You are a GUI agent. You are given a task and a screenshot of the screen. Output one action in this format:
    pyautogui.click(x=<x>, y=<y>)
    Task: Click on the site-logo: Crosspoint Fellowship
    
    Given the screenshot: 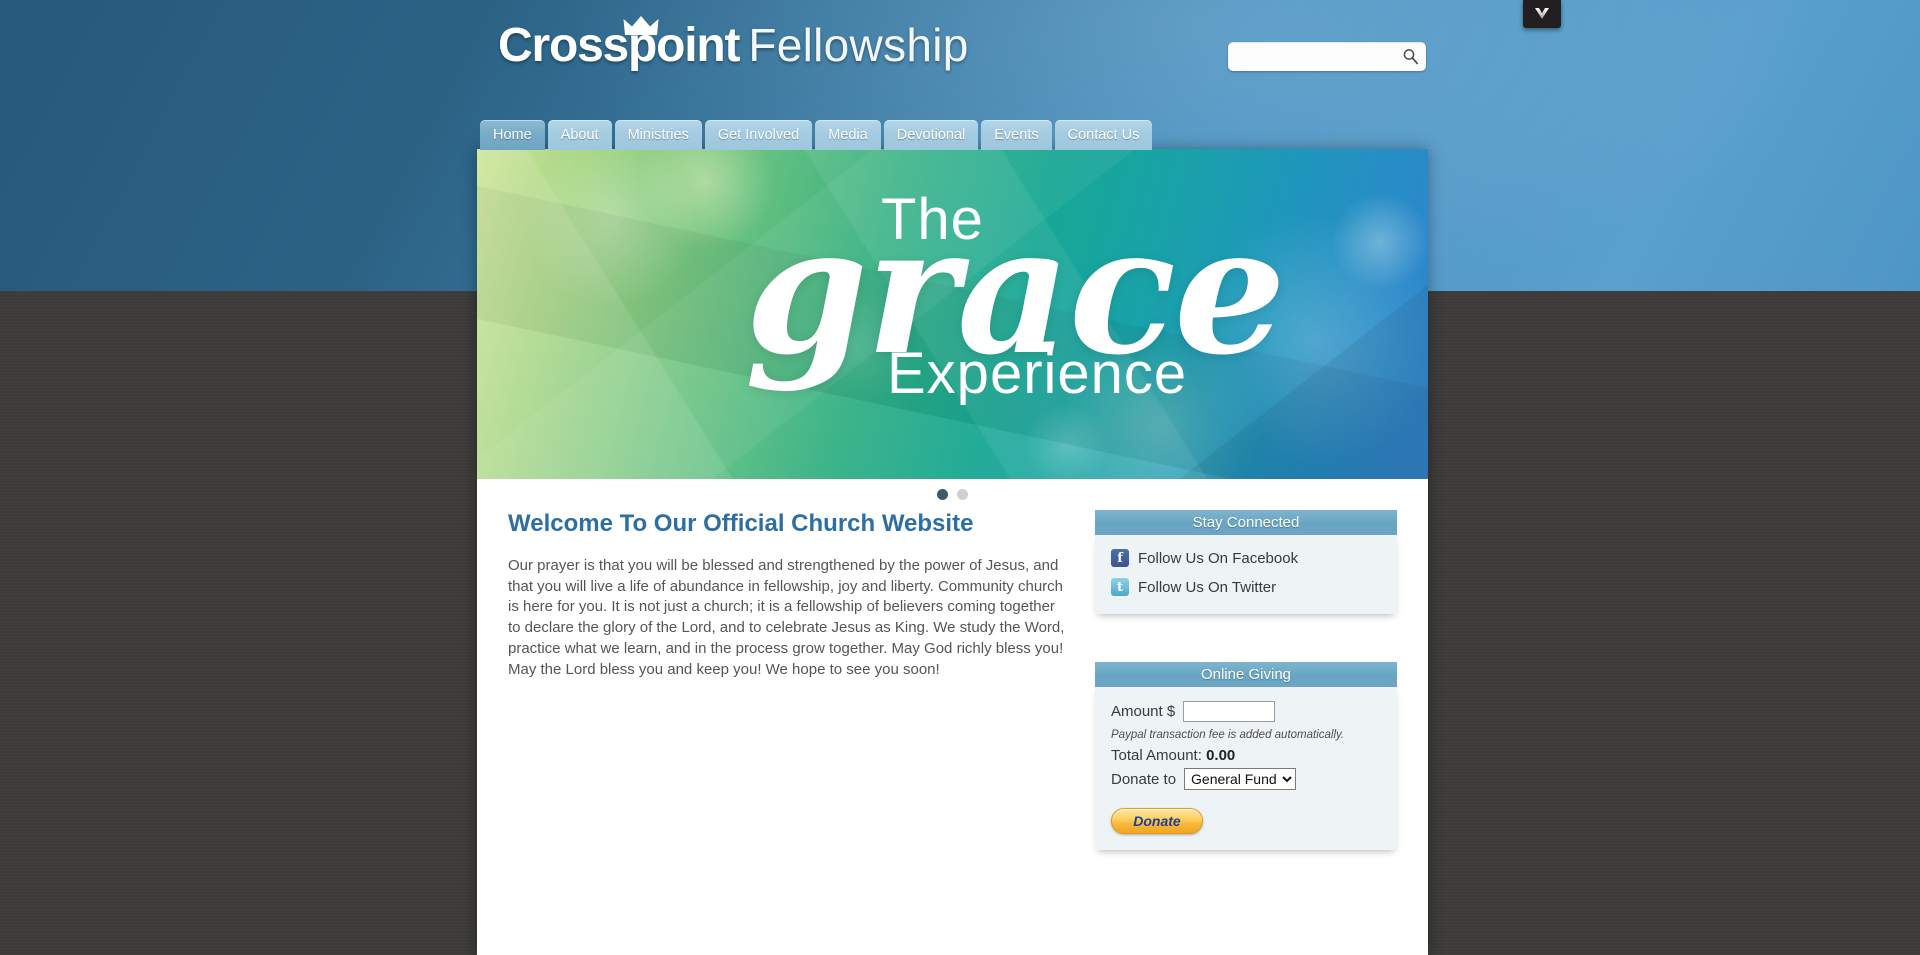 What is the action you would take?
    pyautogui.click(x=733, y=44)
    